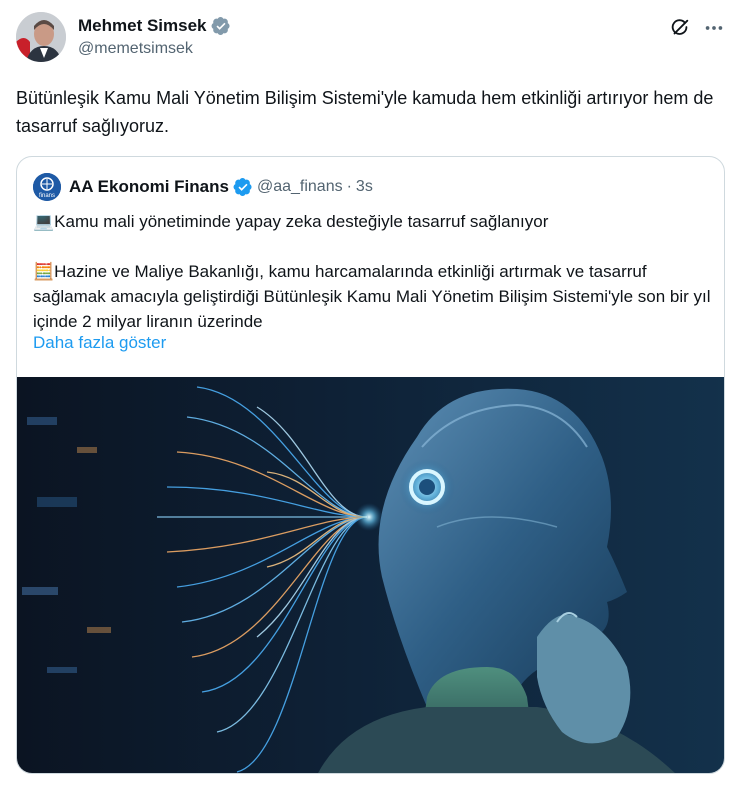 The width and height of the screenshot is (739, 786). I want to click on tweet-header: Mehmet Simsek @memetsimsek, so click(371, 38).